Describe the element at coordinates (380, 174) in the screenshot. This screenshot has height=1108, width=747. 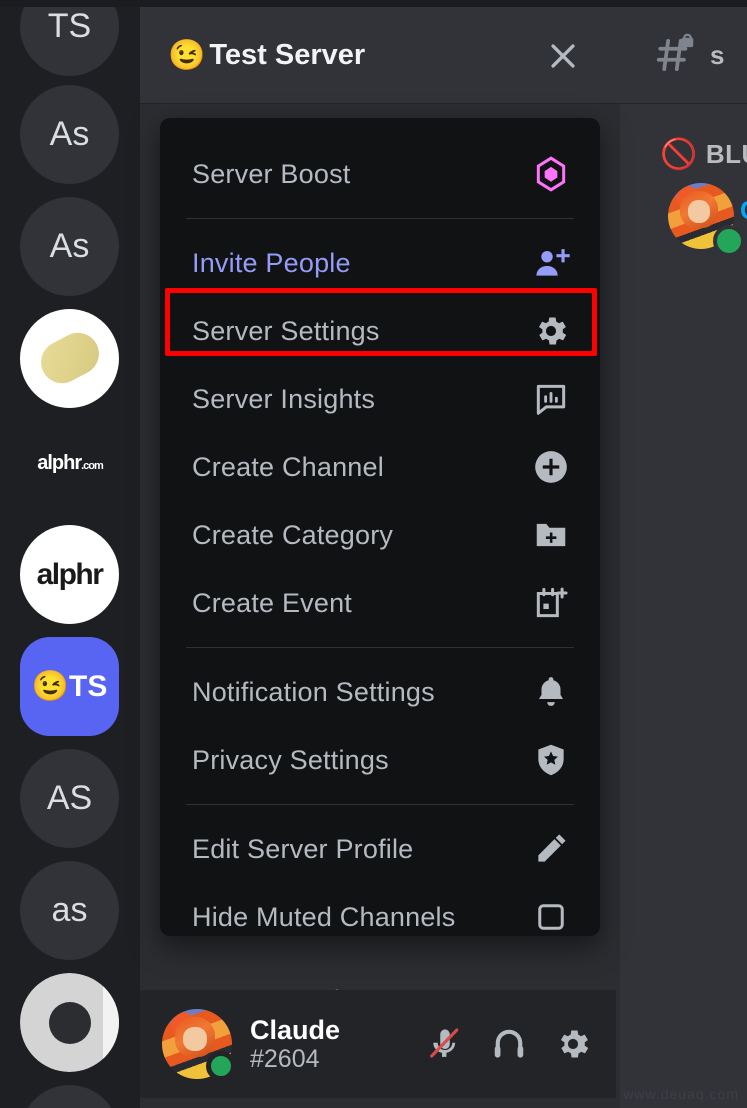
I see `menu-item-server-boost: Server Boost` at that location.